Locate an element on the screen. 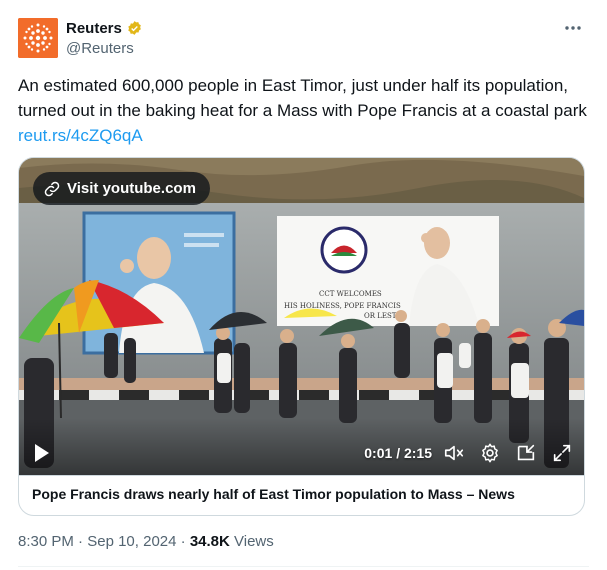 The width and height of the screenshot is (607, 570). more-horizontal-icon is located at coordinates (573, 30).